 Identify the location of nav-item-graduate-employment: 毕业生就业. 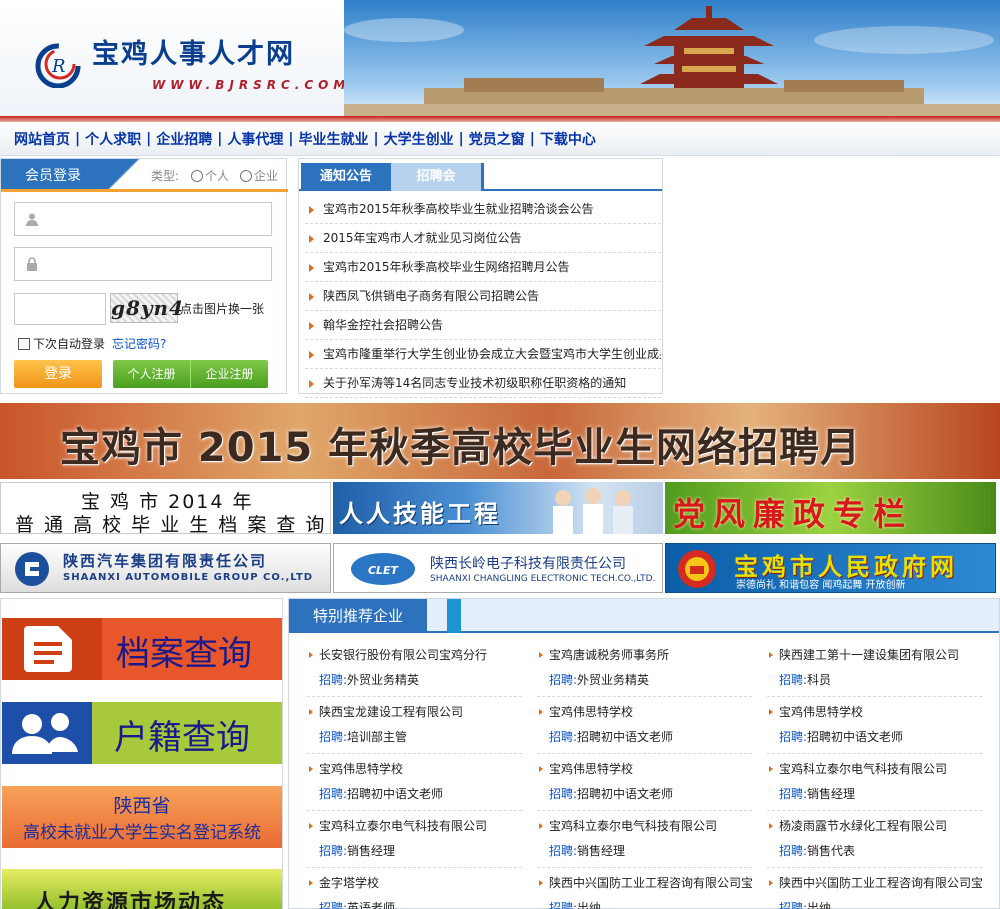
(334, 139).